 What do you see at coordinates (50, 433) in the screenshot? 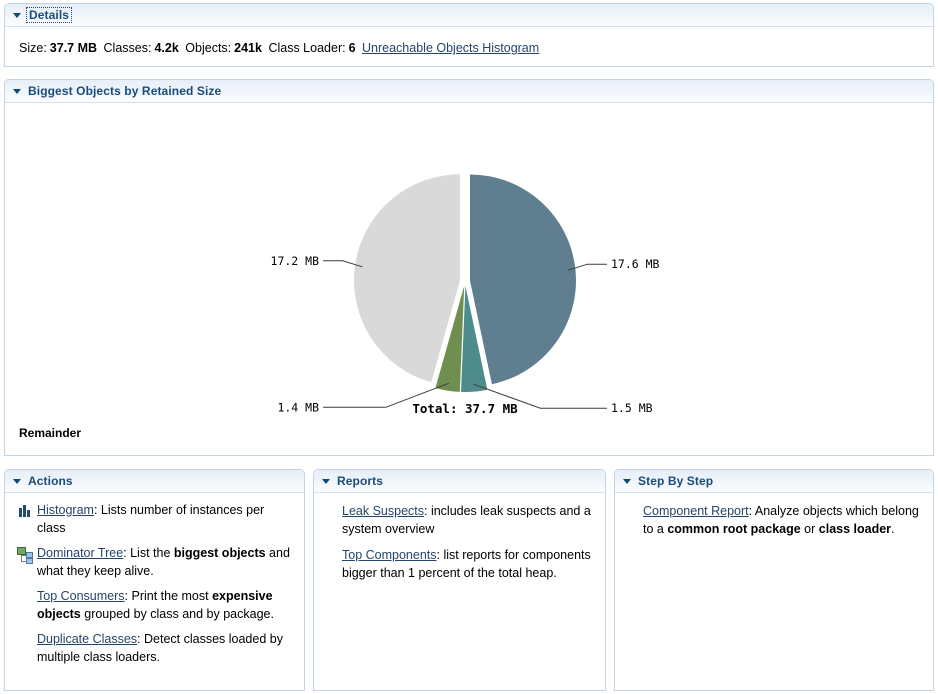
I see `remainder-label: Remainder` at bounding box center [50, 433].